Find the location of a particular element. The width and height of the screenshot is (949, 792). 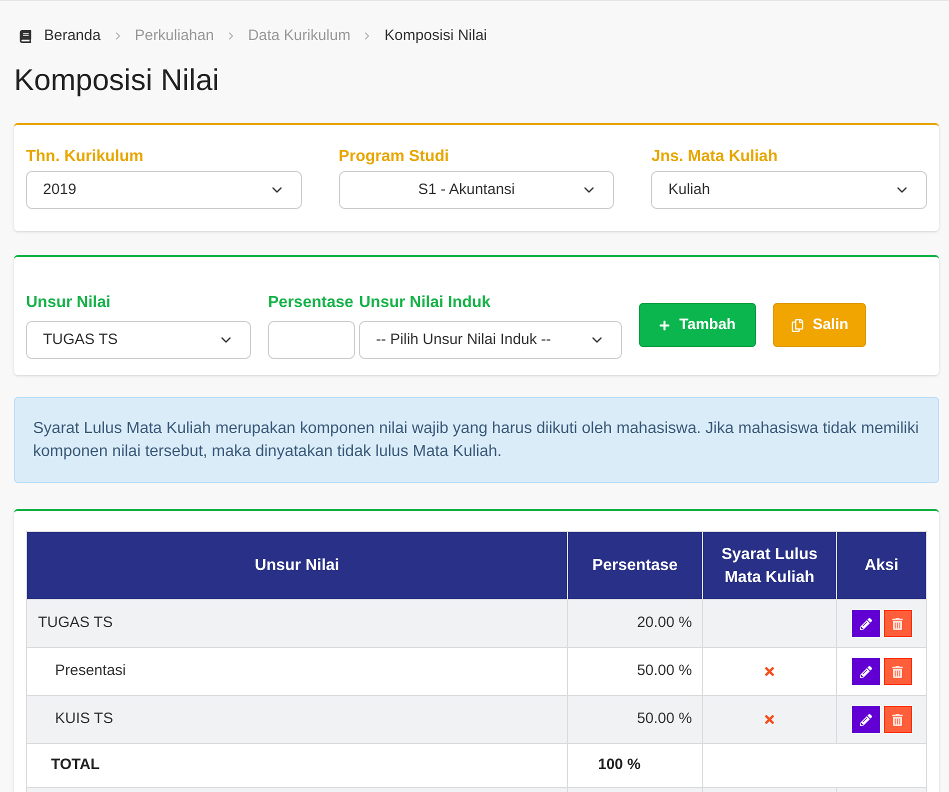

field-label: Unsur Nilai is located at coordinates (69, 303).